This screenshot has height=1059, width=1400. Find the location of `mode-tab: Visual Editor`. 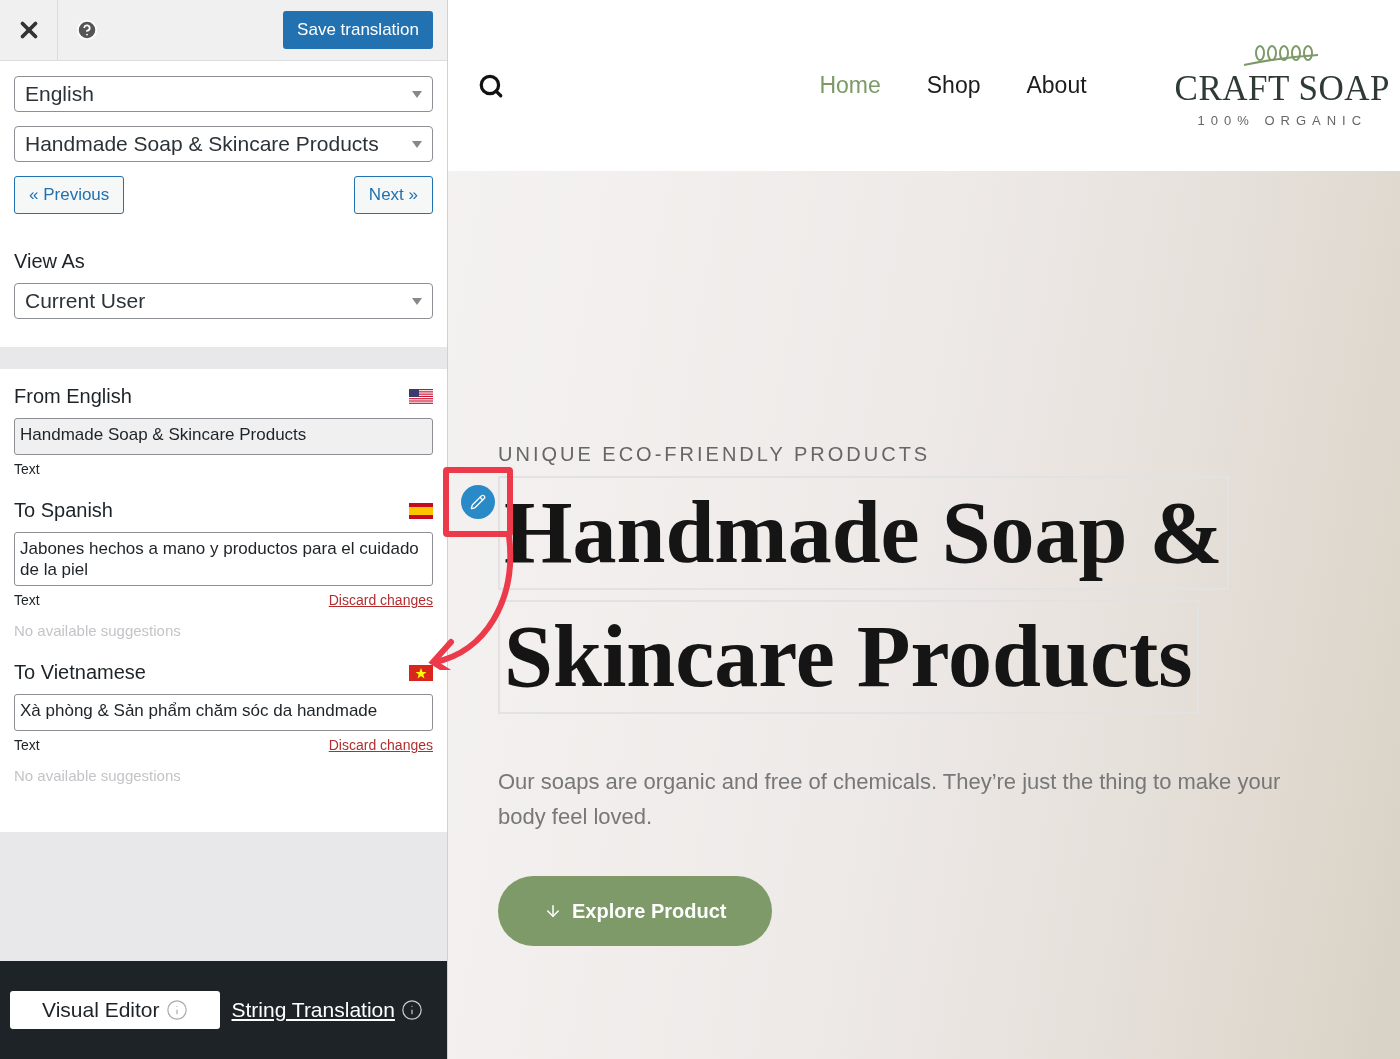

mode-tab: Visual Editor is located at coordinates (115, 1010).